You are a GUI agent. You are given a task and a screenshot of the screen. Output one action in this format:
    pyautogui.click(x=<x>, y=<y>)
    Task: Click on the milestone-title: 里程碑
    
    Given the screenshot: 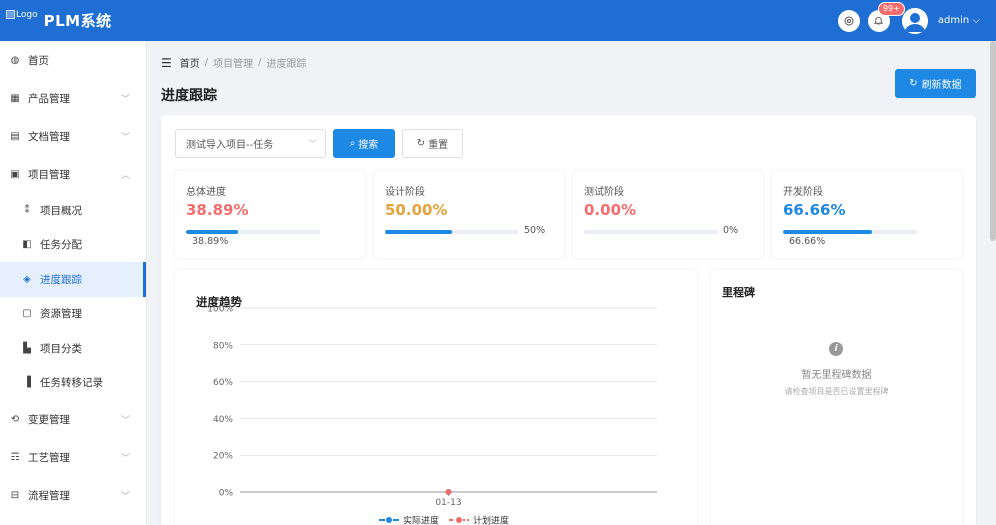 What is the action you would take?
    pyautogui.click(x=738, y=292)
    